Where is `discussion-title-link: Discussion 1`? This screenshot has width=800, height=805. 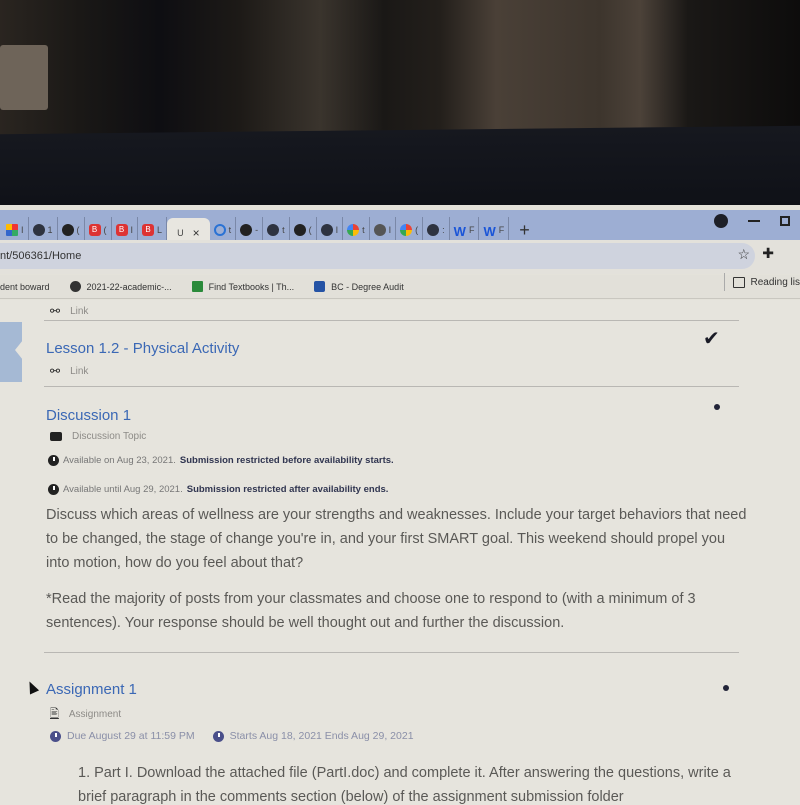 discussion-title-link: Discussion 1 is located at coordinates (88, 415).